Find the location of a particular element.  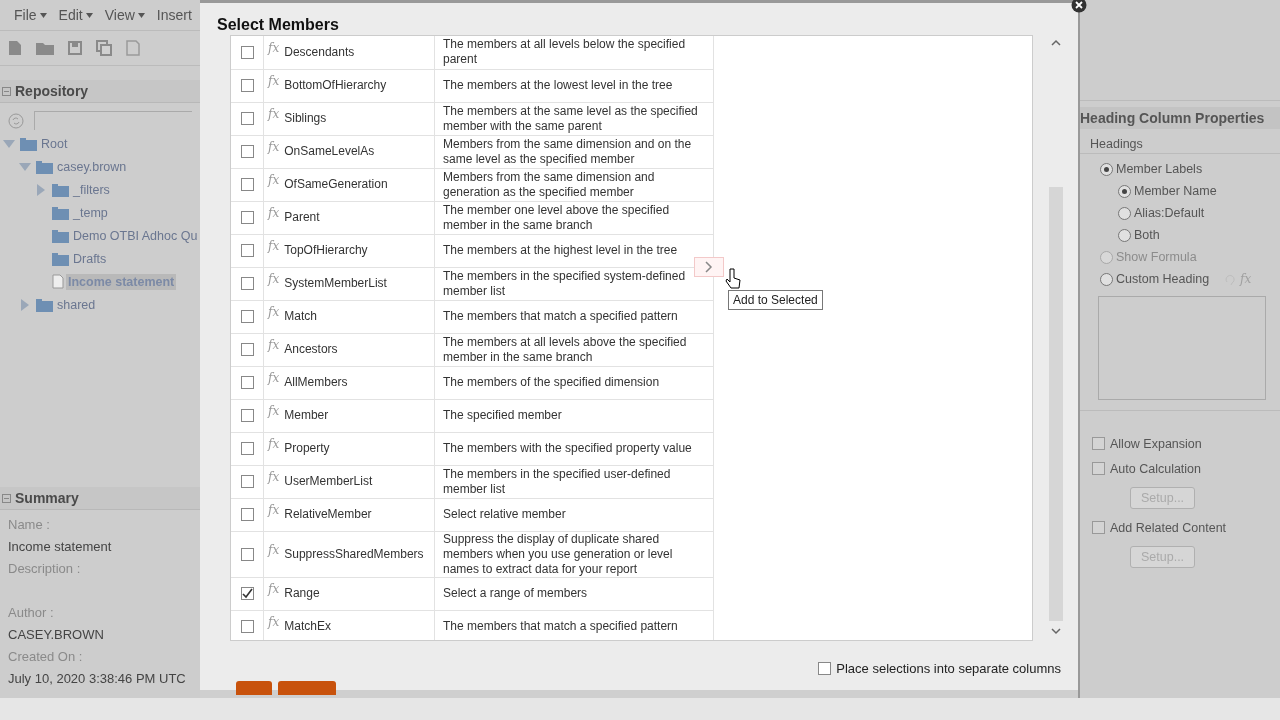

radio-label: Member Labels is located at coordinates (1159, 169).